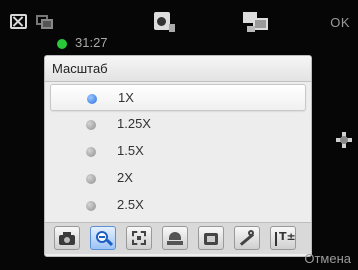 Image resolution: width=358 pixels, height=270 pixels. I want to click on white-balance-icon, so click(175, 238).